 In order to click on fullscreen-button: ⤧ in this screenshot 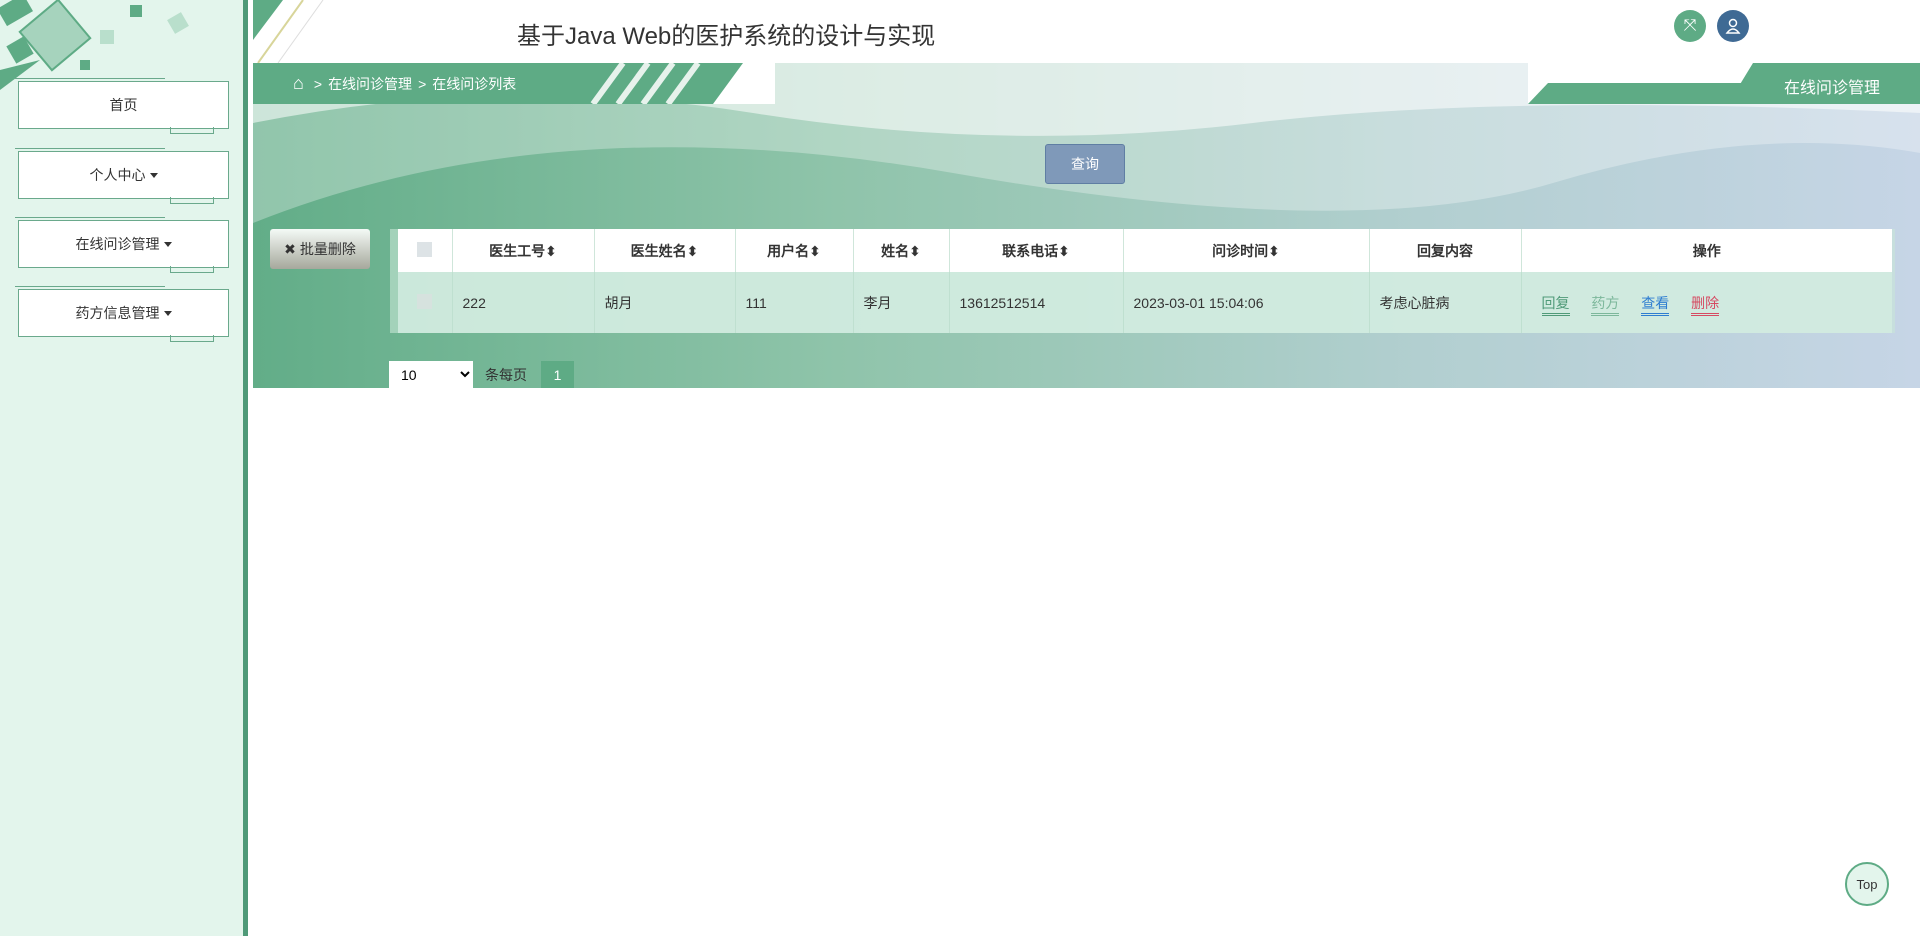, I will do `click(1690, 26)`.